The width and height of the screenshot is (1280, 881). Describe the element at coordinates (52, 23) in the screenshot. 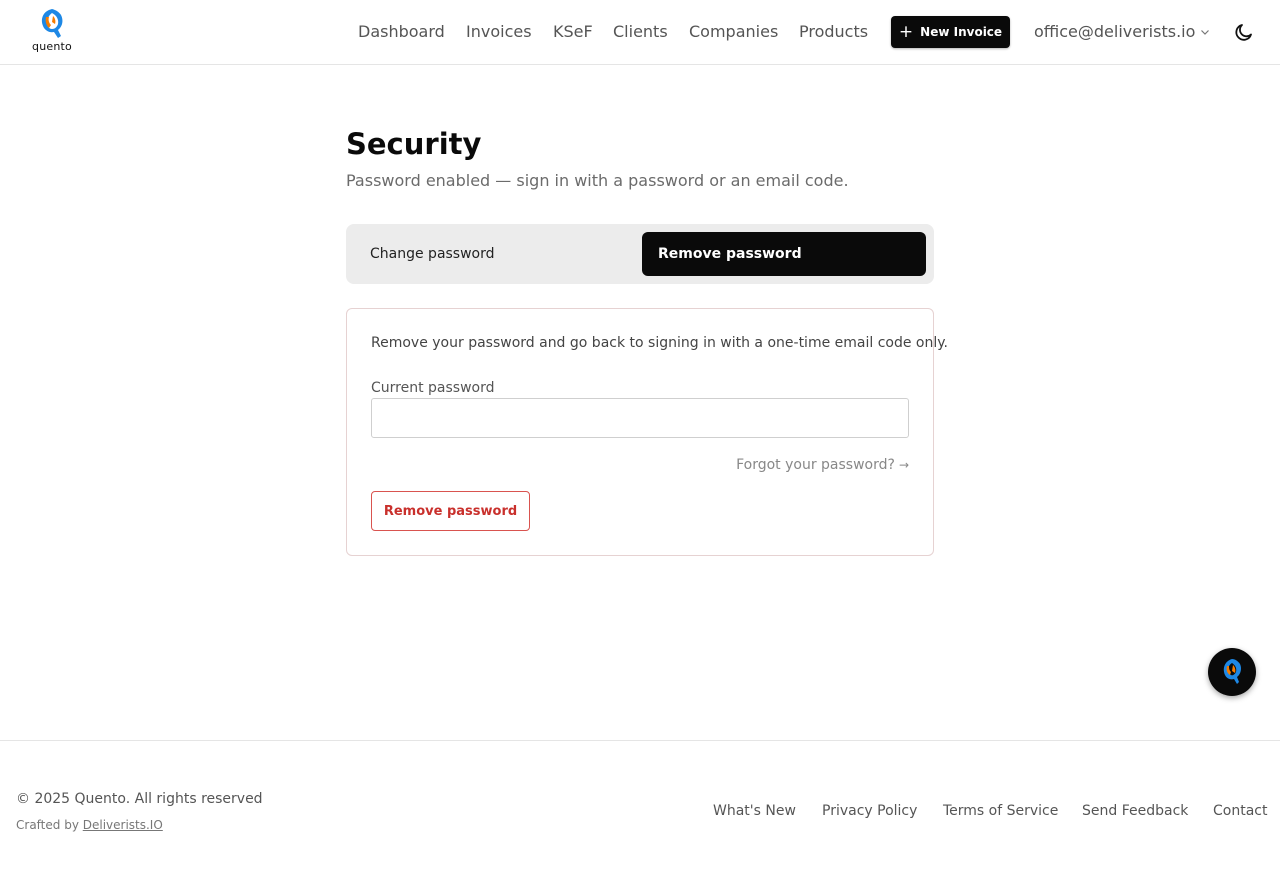

I see `quento-logo-icon` at that location.